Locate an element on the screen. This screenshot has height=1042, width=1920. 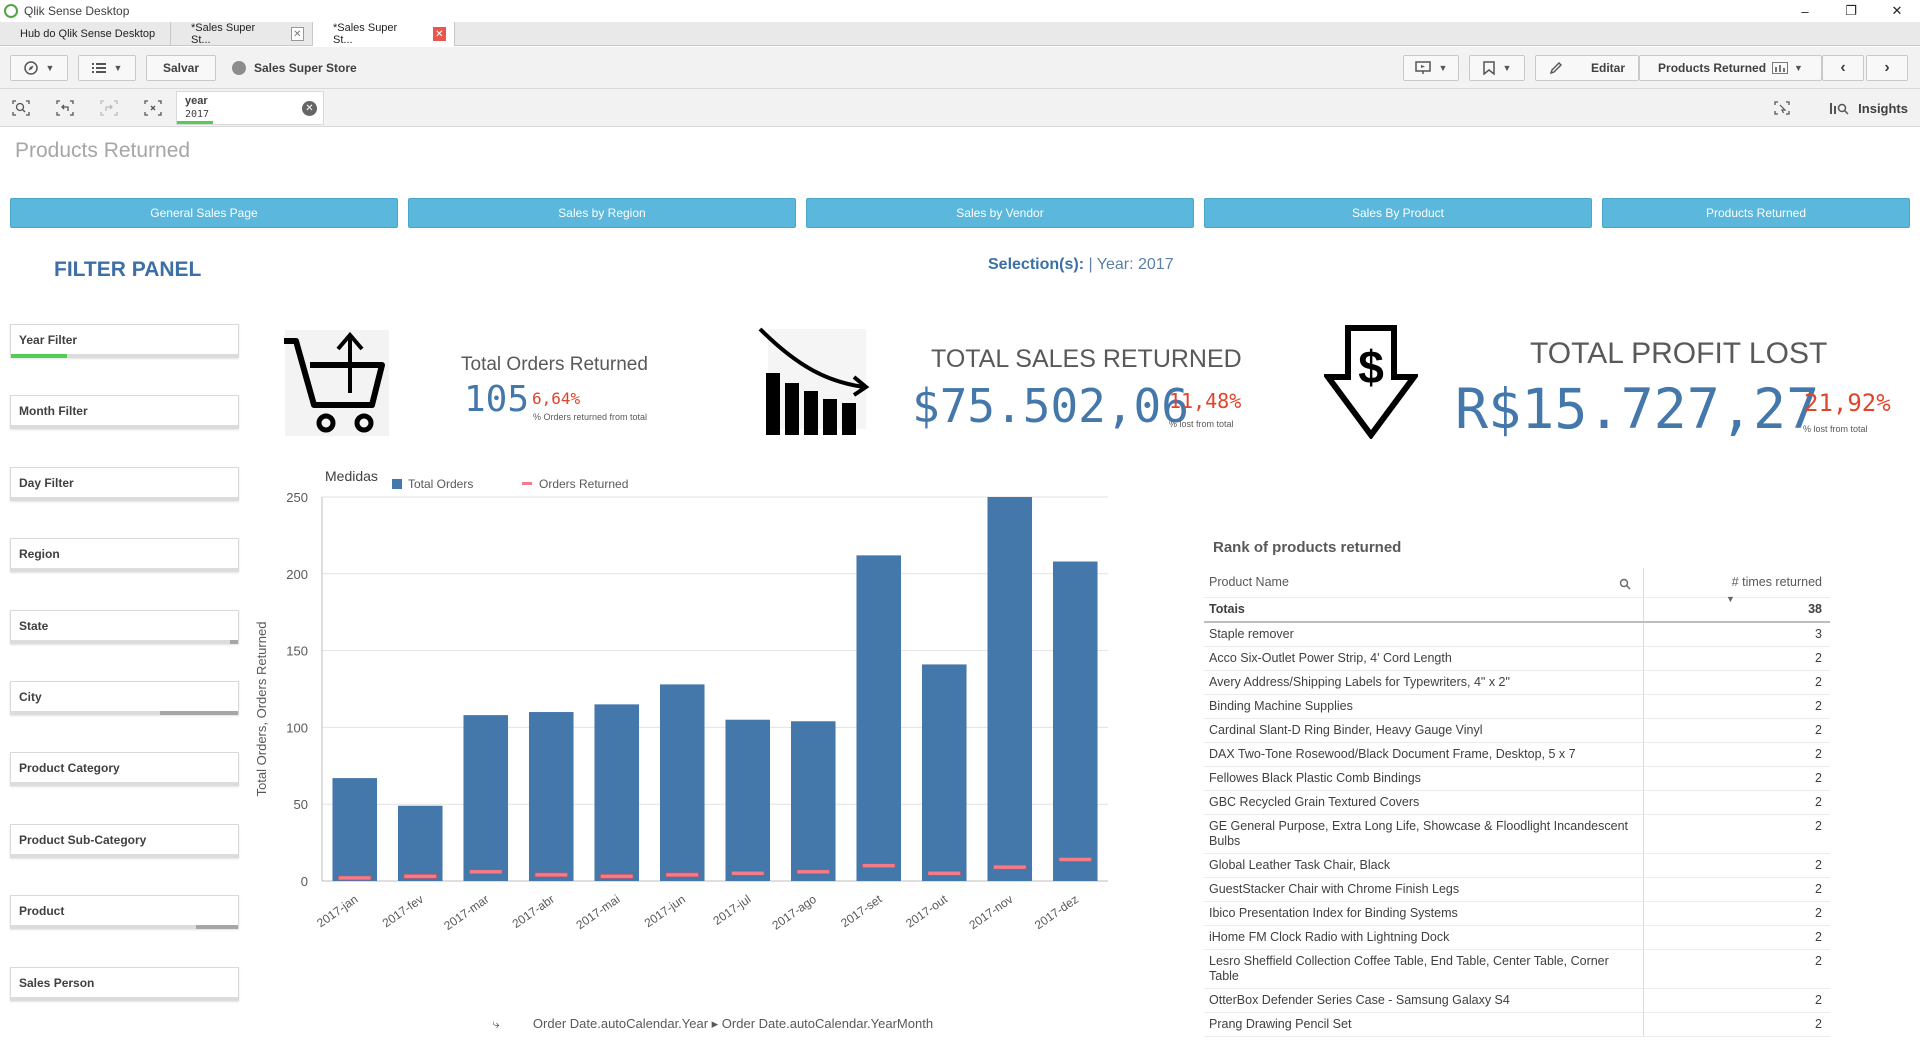
y-tick-label: 250 is located at coordinates (297, 497).